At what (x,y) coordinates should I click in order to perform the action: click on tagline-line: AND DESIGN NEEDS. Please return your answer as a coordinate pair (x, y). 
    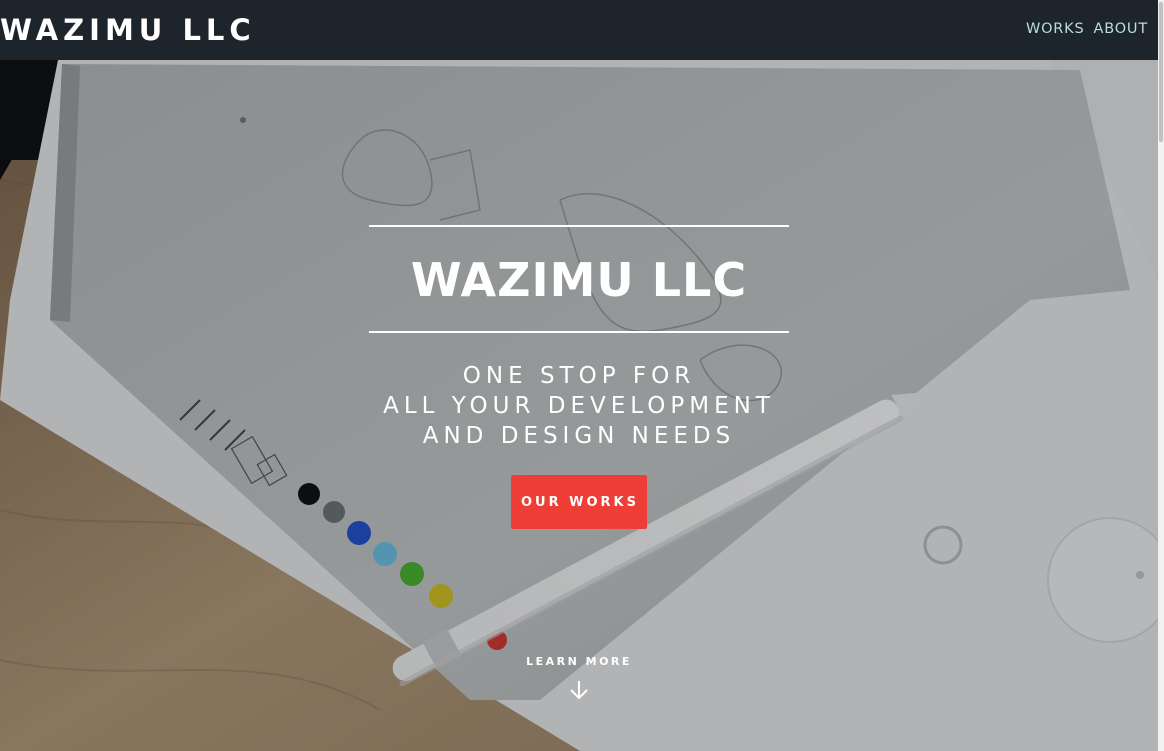
    Looking at the image, I should click on (579, 436).